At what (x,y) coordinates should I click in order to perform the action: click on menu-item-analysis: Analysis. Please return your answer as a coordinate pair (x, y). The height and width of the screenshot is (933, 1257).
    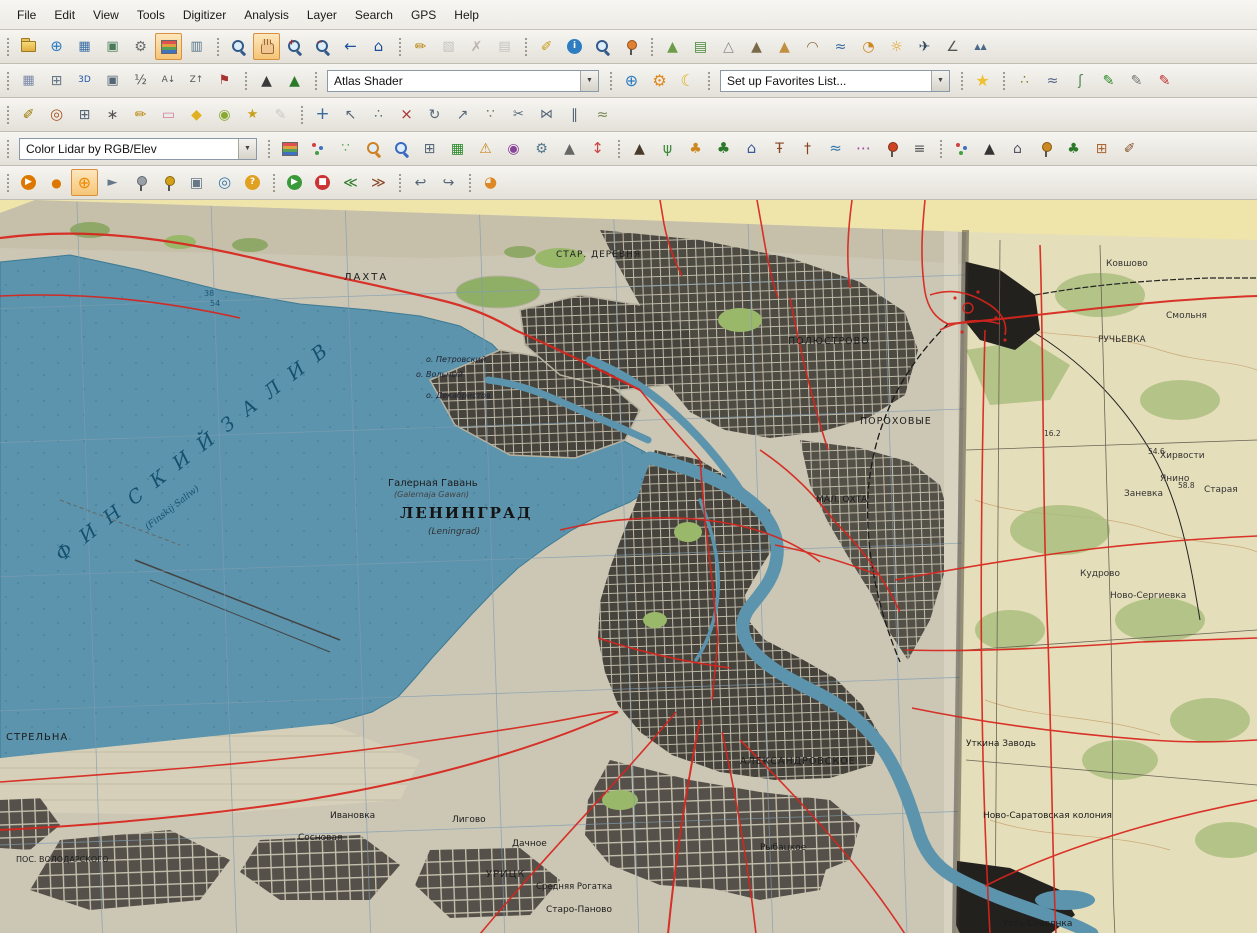
    Looking at the image, I should click on (266, 15).